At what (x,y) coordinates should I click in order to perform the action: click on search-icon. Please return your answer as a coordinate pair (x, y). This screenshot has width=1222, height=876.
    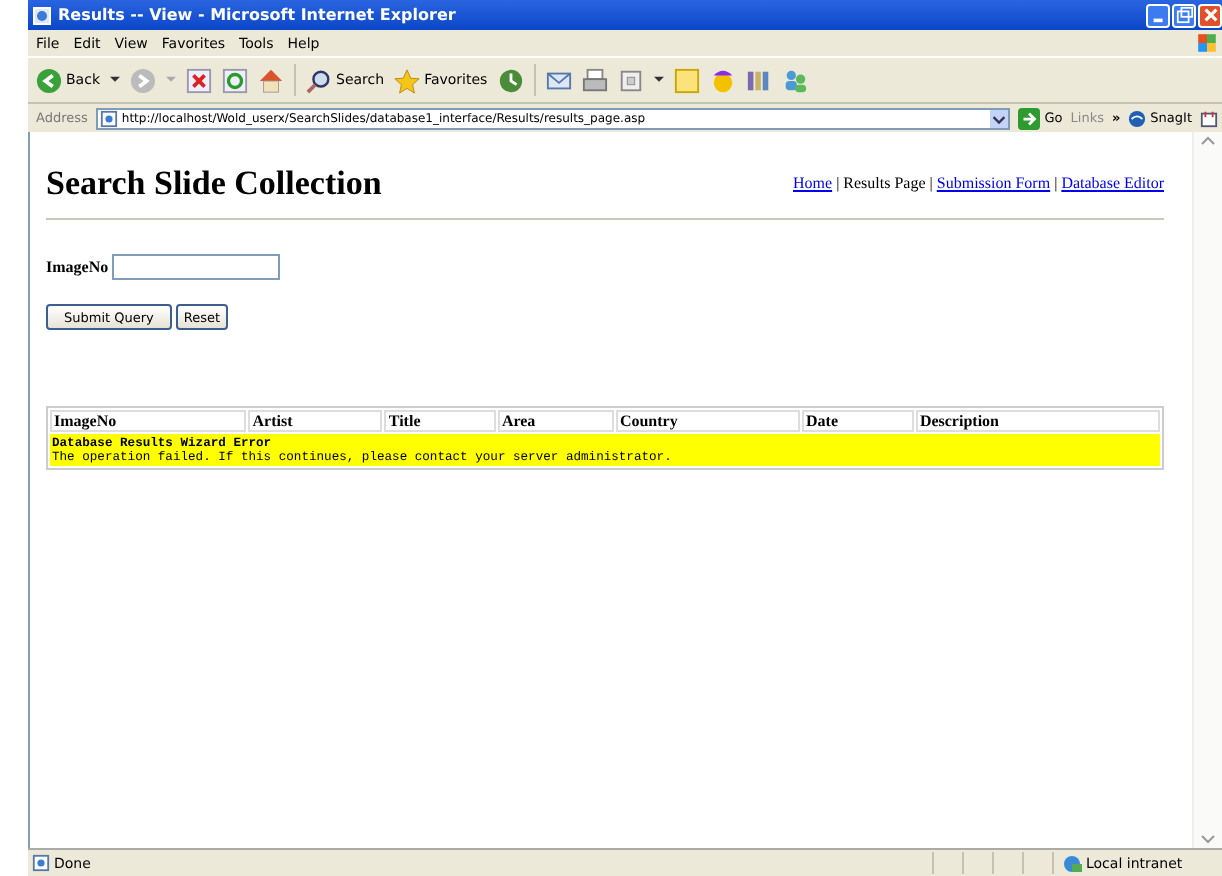
    Looking at the image, I should click on (319, 80).